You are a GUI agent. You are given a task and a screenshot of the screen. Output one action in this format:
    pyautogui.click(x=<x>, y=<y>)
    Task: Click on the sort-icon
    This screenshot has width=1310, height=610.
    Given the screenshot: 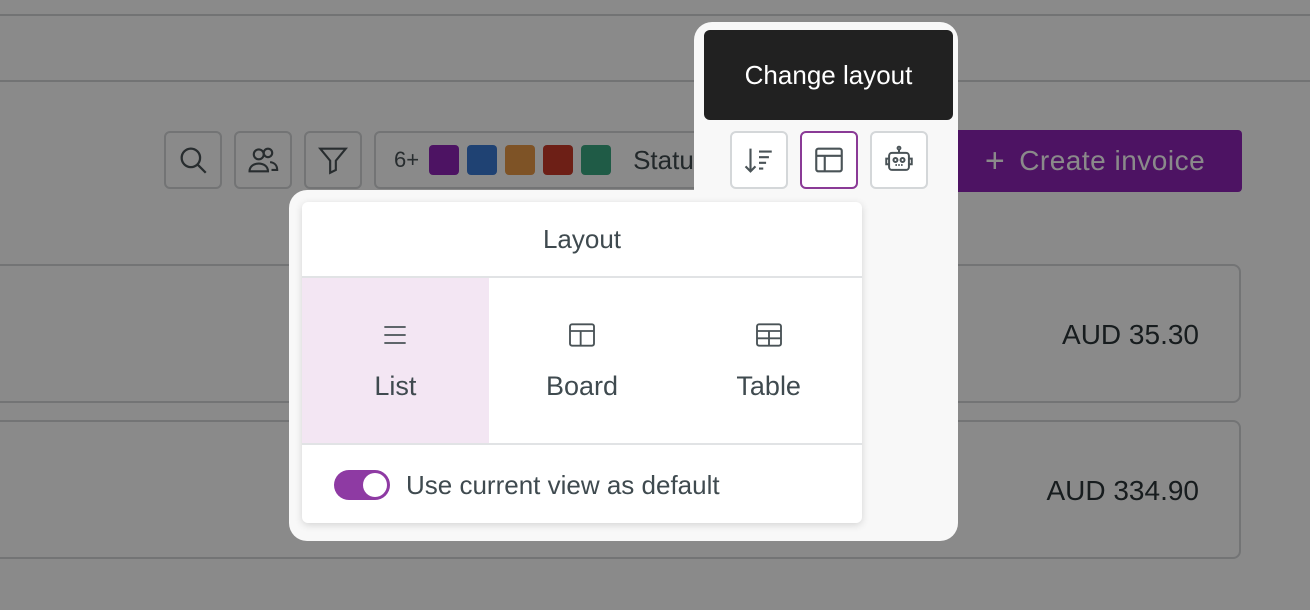 What is the action you would take?
    pyautogui.click(x=758, y=160)
    